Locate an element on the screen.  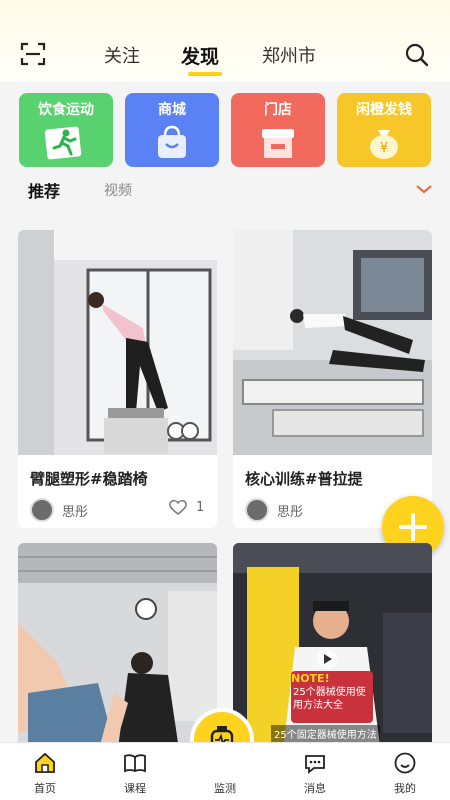
heart-icon is located at coordinates (178, 507).